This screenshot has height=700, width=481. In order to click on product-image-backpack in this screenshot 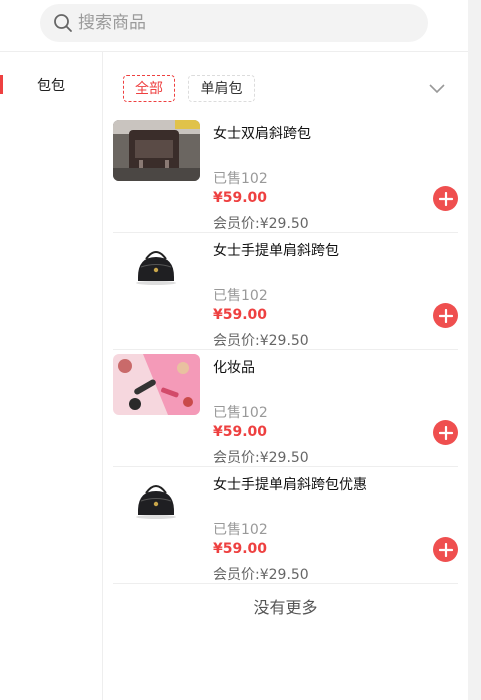, I will do `click(156, 150)`.